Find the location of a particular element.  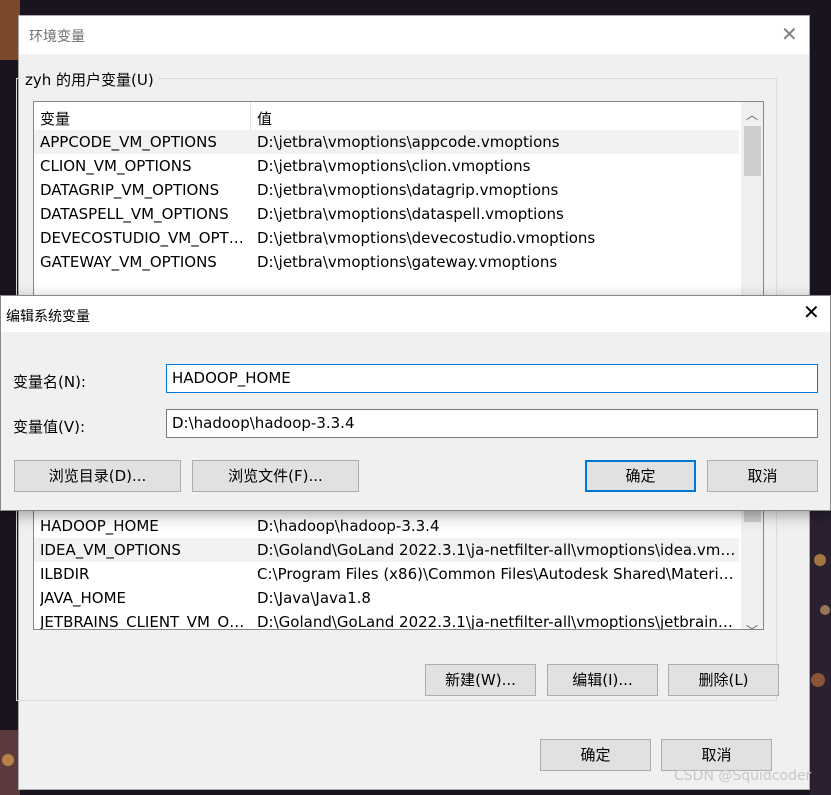

row-name: HADOOP_HOME is located at coordinates (99, 526).